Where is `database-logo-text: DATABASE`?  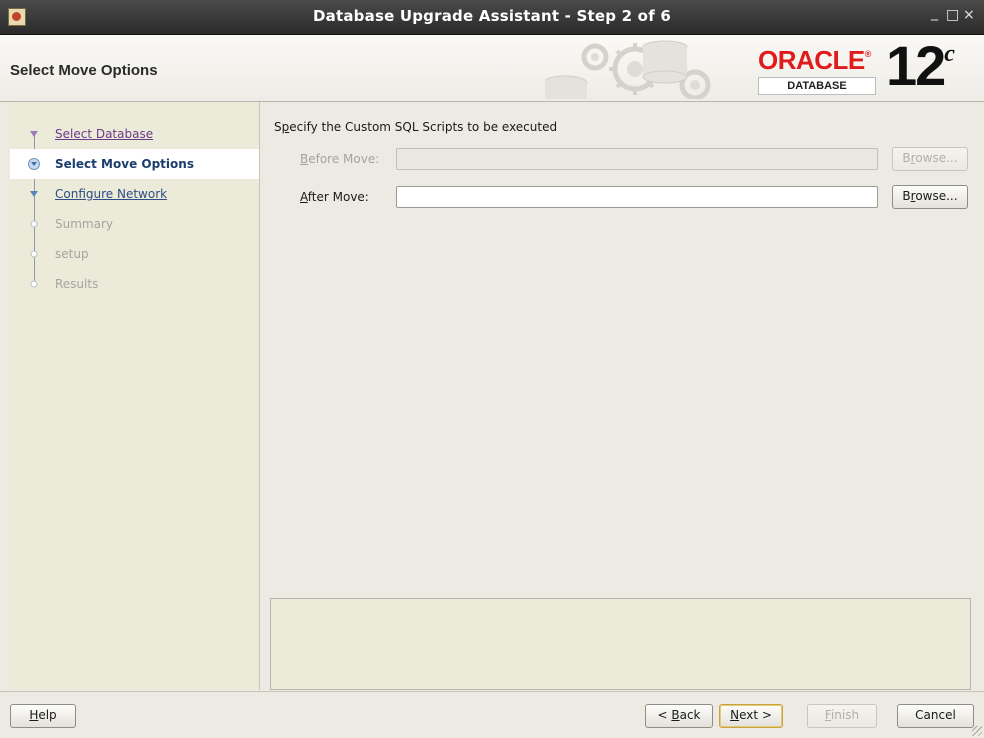
database-logo-text: DATABASE is located at coordinates (817, 86).